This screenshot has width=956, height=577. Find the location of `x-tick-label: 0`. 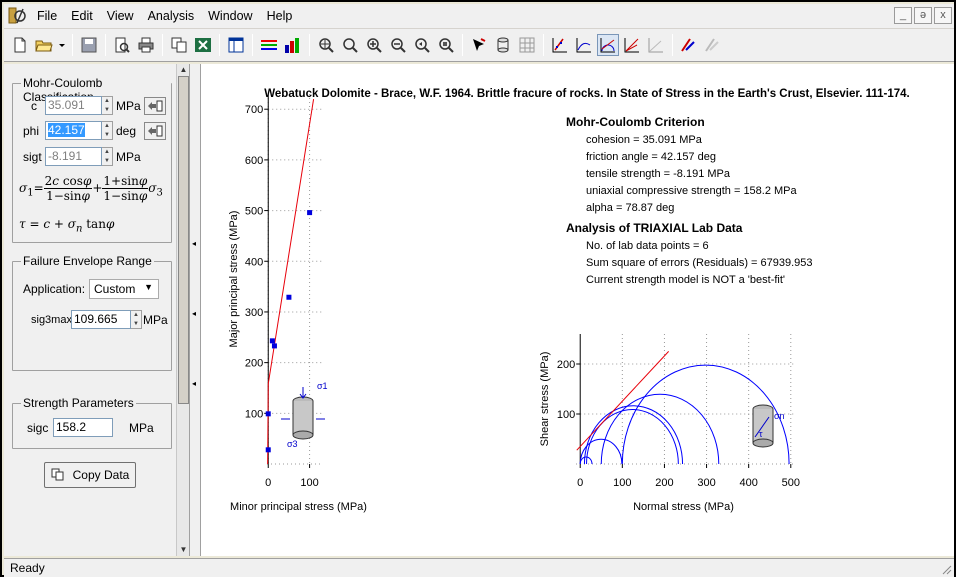

x-tick-label: 0 is located at coordinates (268, 483).